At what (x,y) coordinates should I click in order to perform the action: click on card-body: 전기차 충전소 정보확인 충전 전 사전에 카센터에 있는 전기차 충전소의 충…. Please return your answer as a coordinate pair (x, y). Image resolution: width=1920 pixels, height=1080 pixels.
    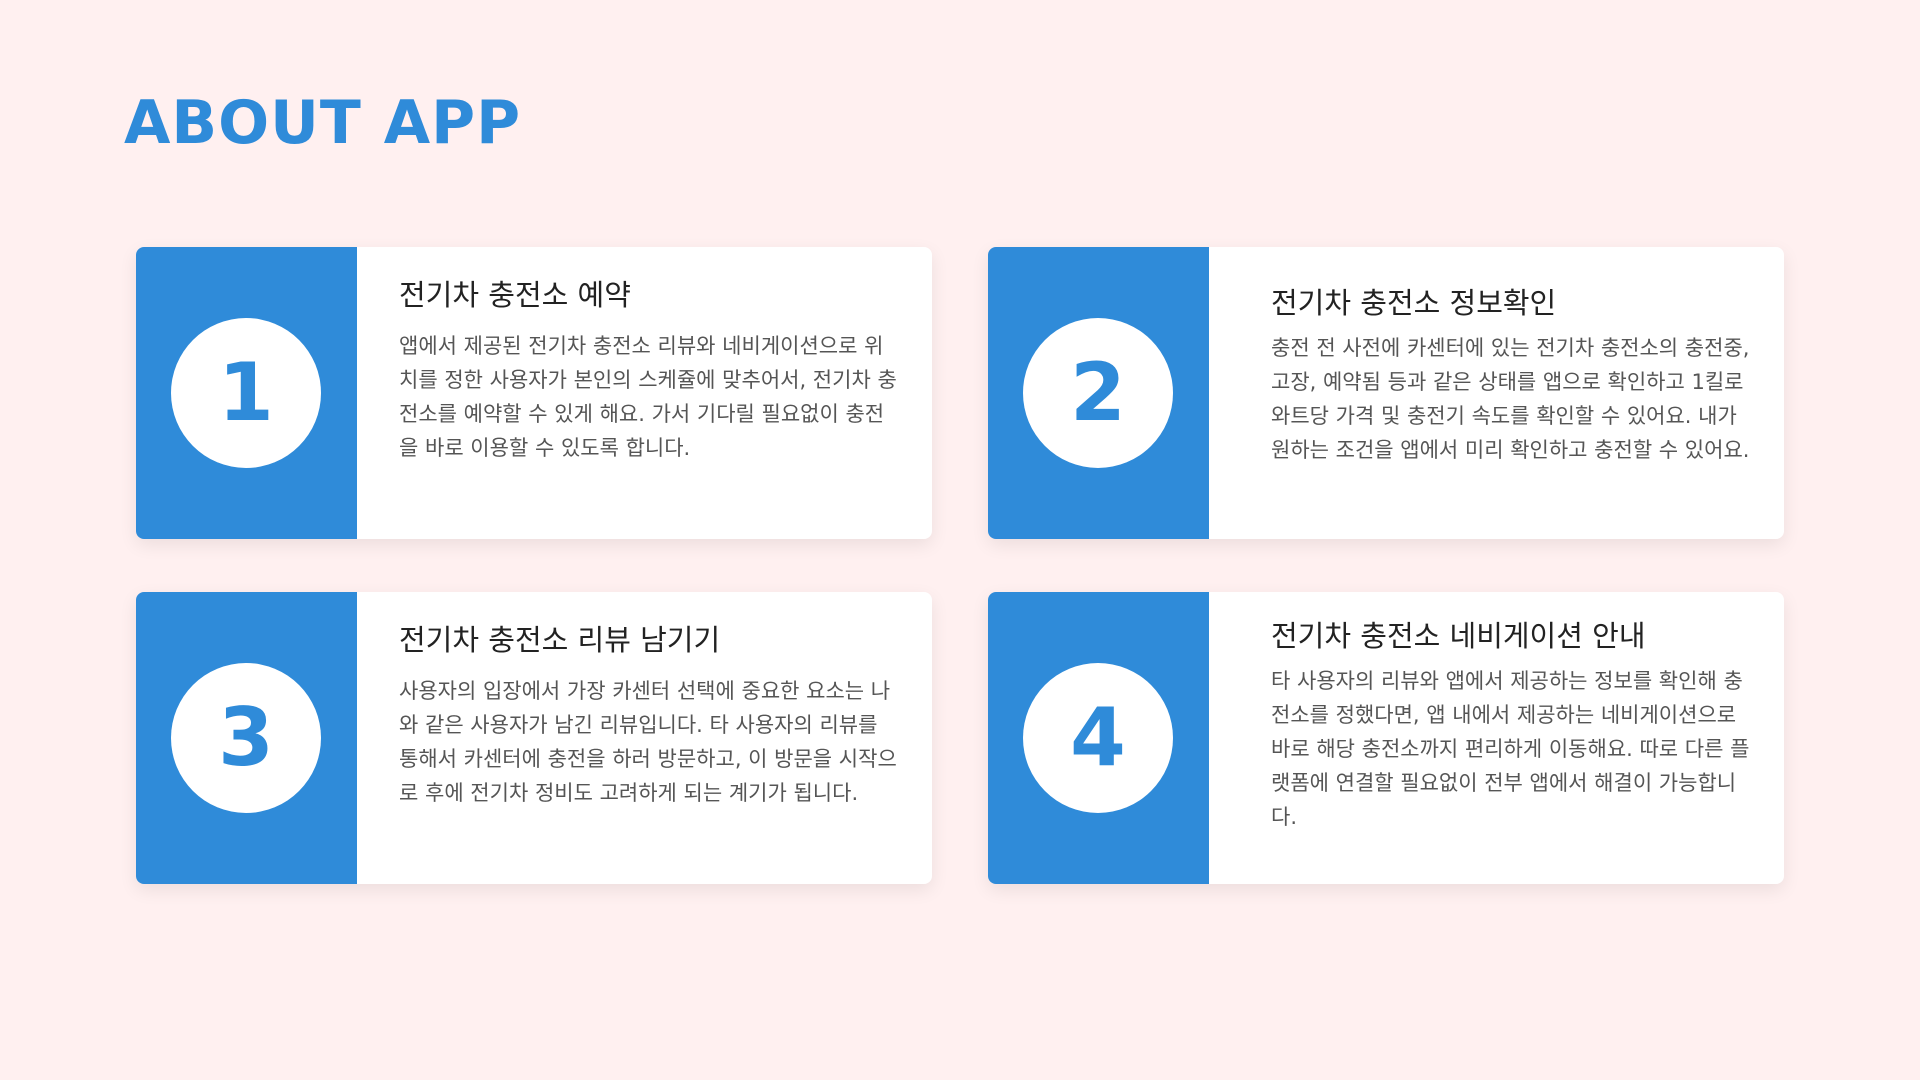
    Looking at the image, I should click on (1511, 376).